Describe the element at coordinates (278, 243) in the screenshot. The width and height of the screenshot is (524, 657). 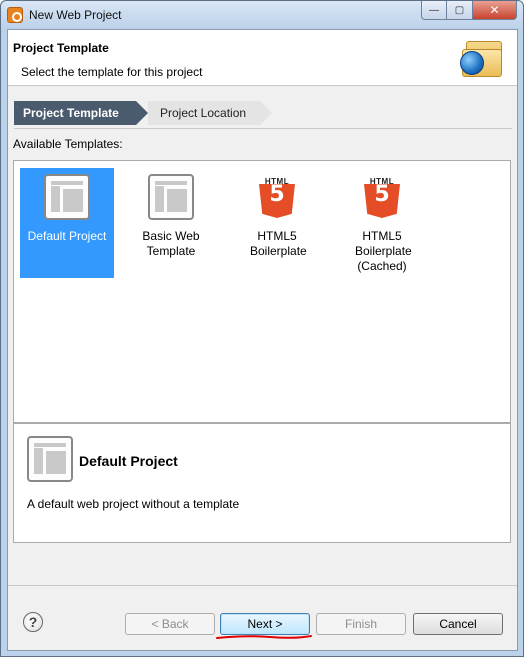
I see `template-label: HTML5 Boilerplate` at that location.